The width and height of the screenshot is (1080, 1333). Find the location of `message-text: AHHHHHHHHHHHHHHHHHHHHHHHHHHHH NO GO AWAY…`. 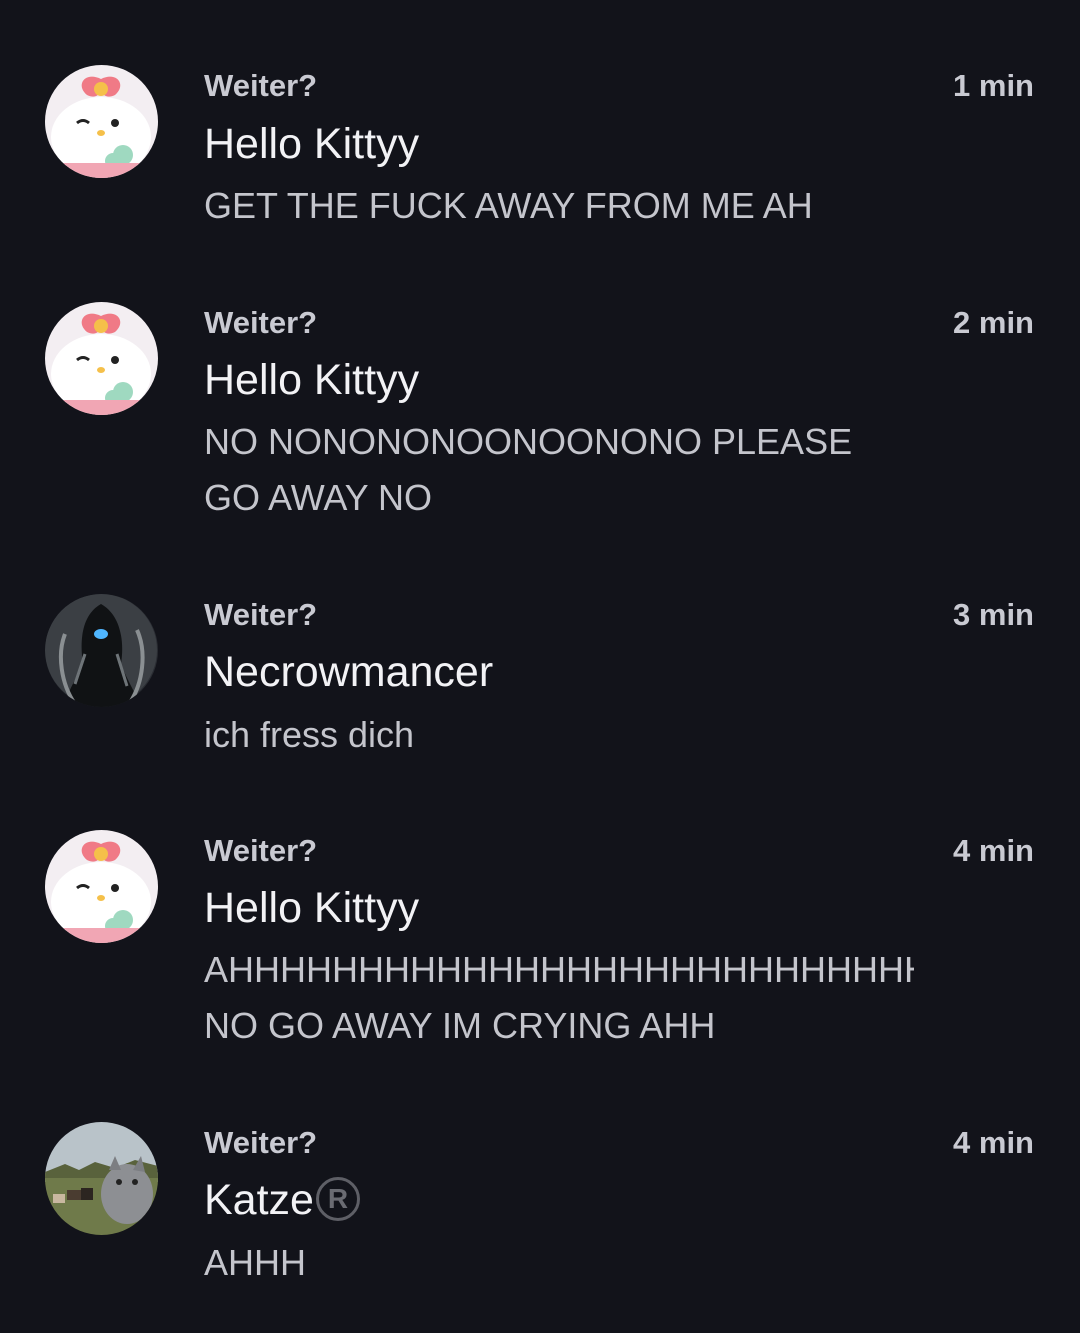

message-text: AHHHHHHHHHHHHHHHHHHHHHHHHHHHH NO GO AWAY… is located at coordinates (559, 998).